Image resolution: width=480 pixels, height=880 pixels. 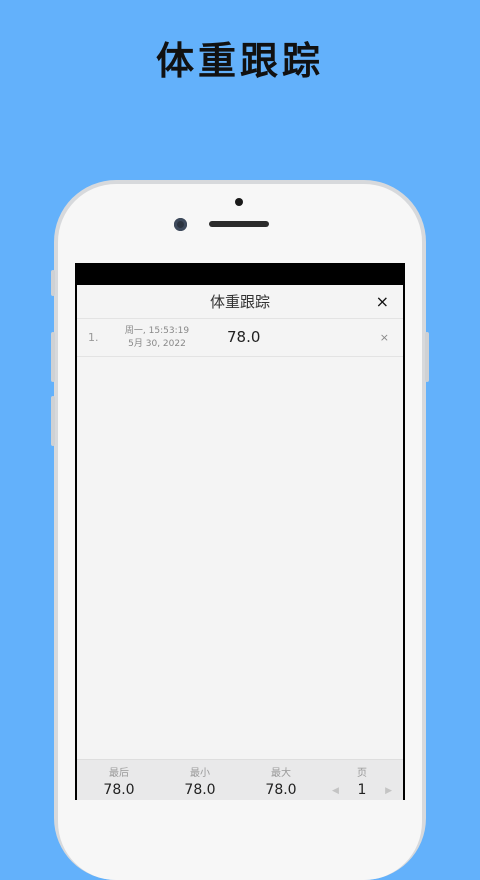 What do you see at coordinates (119, 773) in the screenshot?
I see `stat-last-label: 最后` at bounding box center [119, 773].